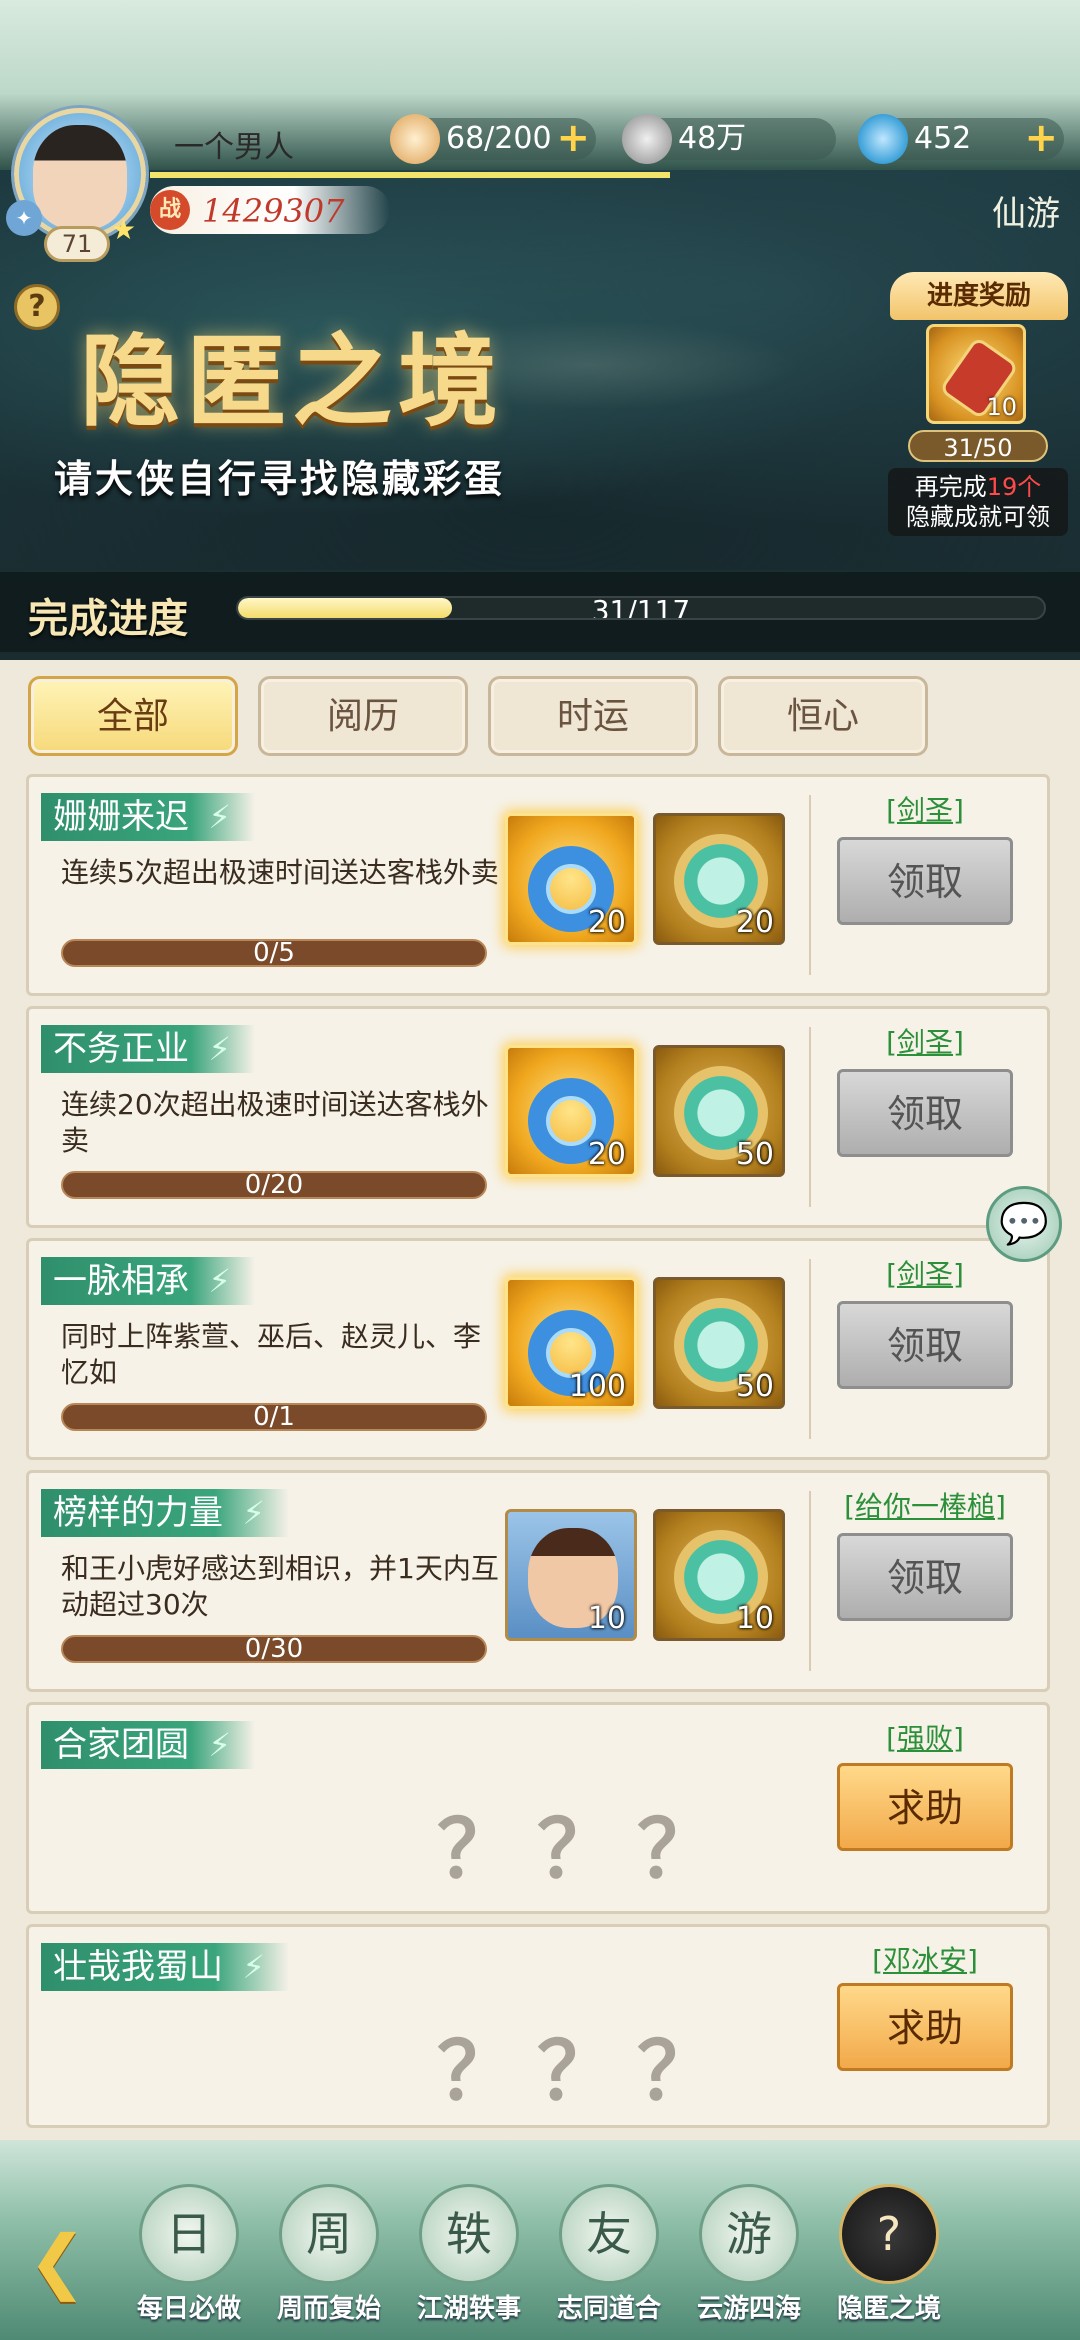  I want to click on nav-jianghu: 轶 江湖轶事, so click(469, 2259).